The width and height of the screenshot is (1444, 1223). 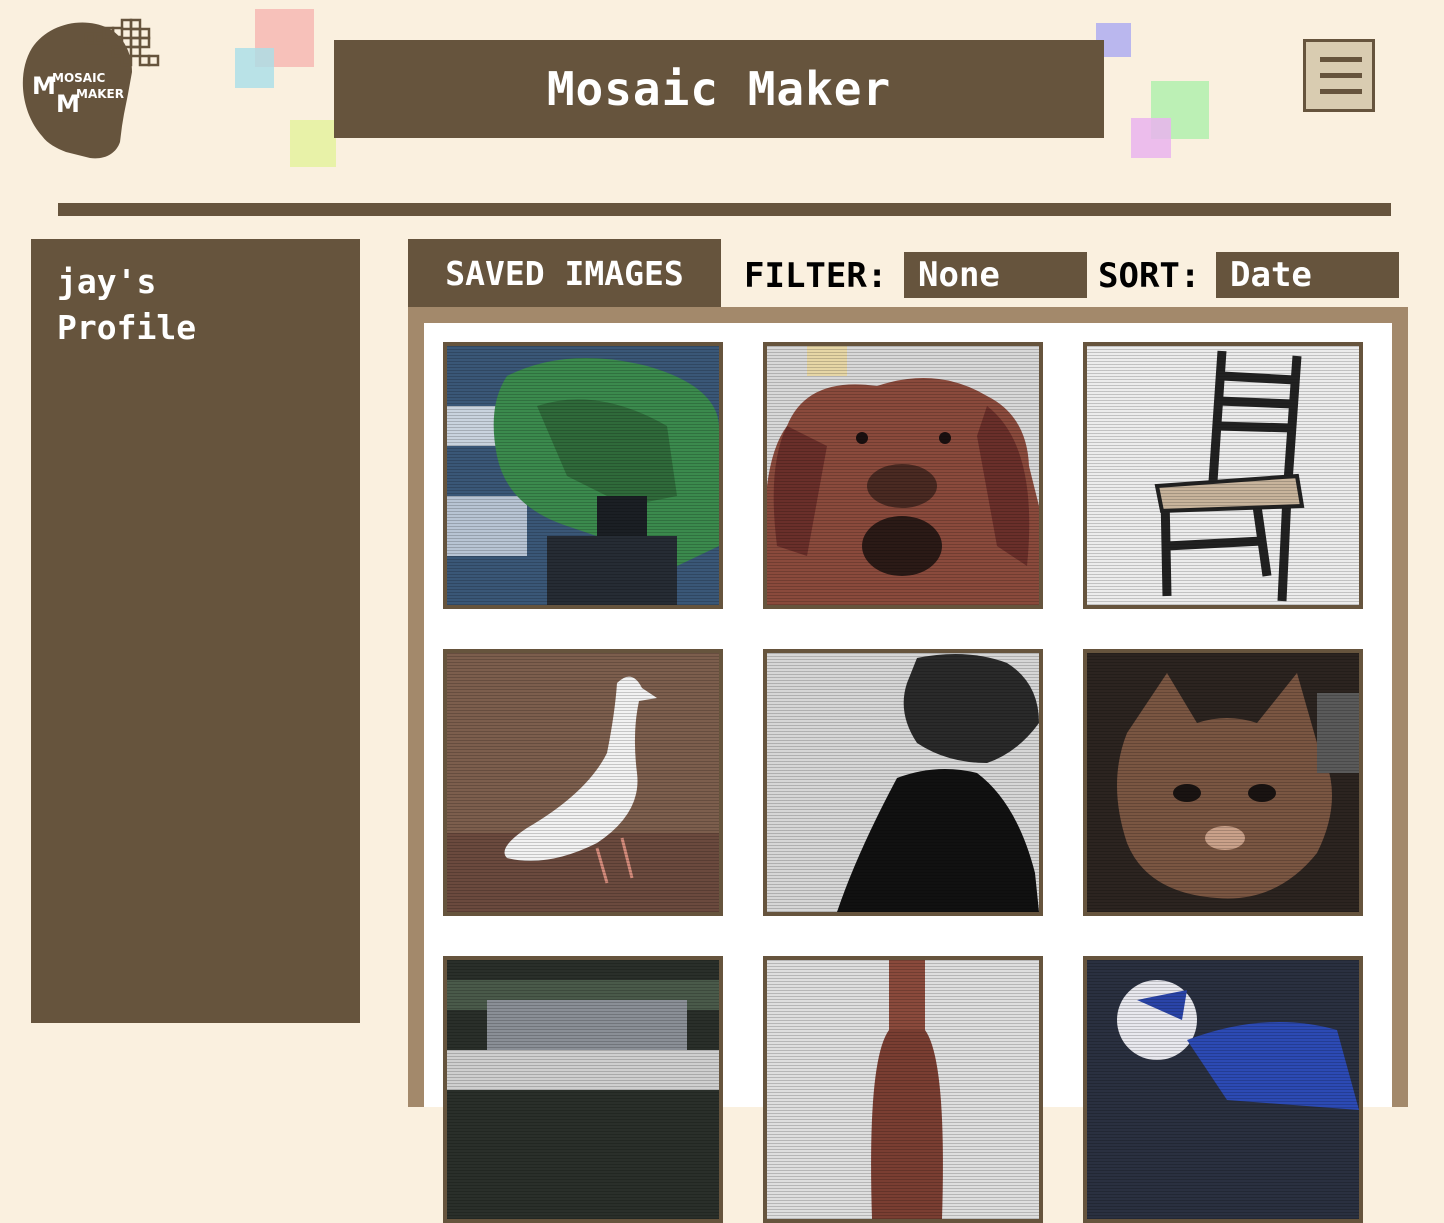 I want to click on app-logo: M MOSAIC M MAKER, so click(x=90, y=89).